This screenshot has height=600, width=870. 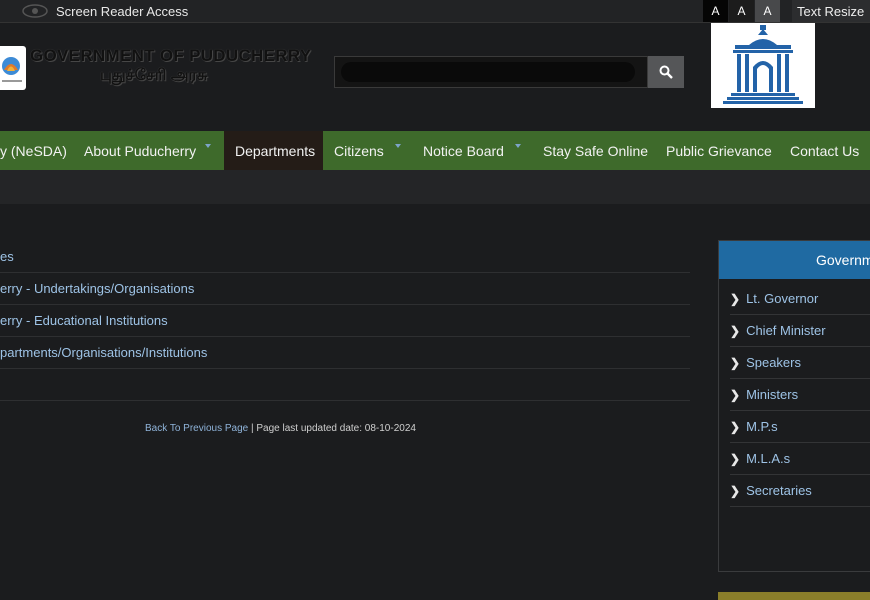 What do you see at coordinates (345, 288) in the screenshot?
I see `list-item: erry - Undertakings/Organisations` at bounding box center [345, 288].